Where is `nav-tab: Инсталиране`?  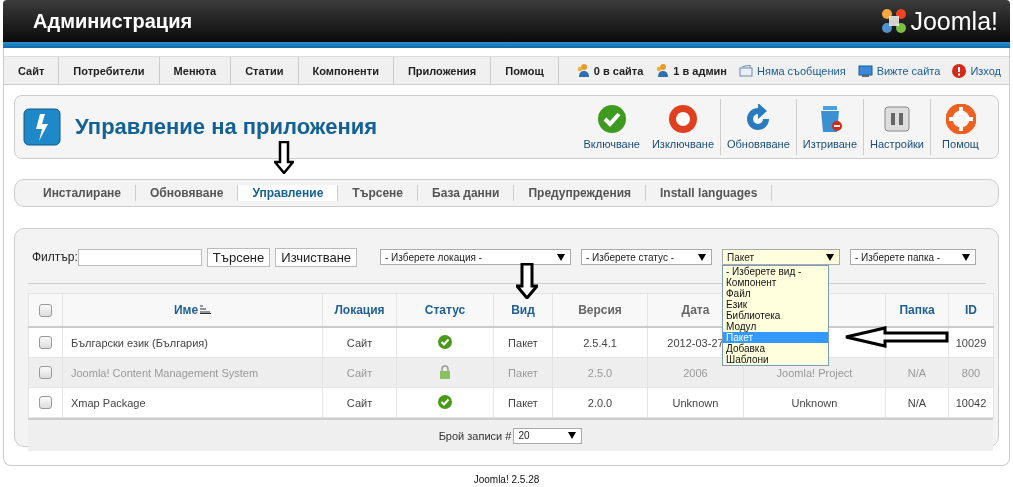
nav-tab: Инсталиране is located at coordinates (83, 193).